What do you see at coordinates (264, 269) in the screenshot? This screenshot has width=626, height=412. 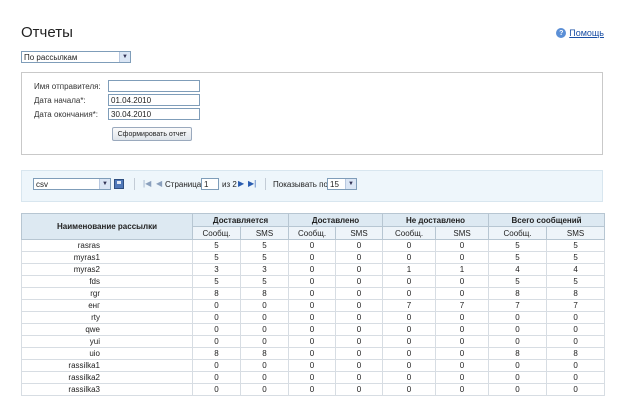 I see `count-cell: 3` at bounding box center [264, 269].